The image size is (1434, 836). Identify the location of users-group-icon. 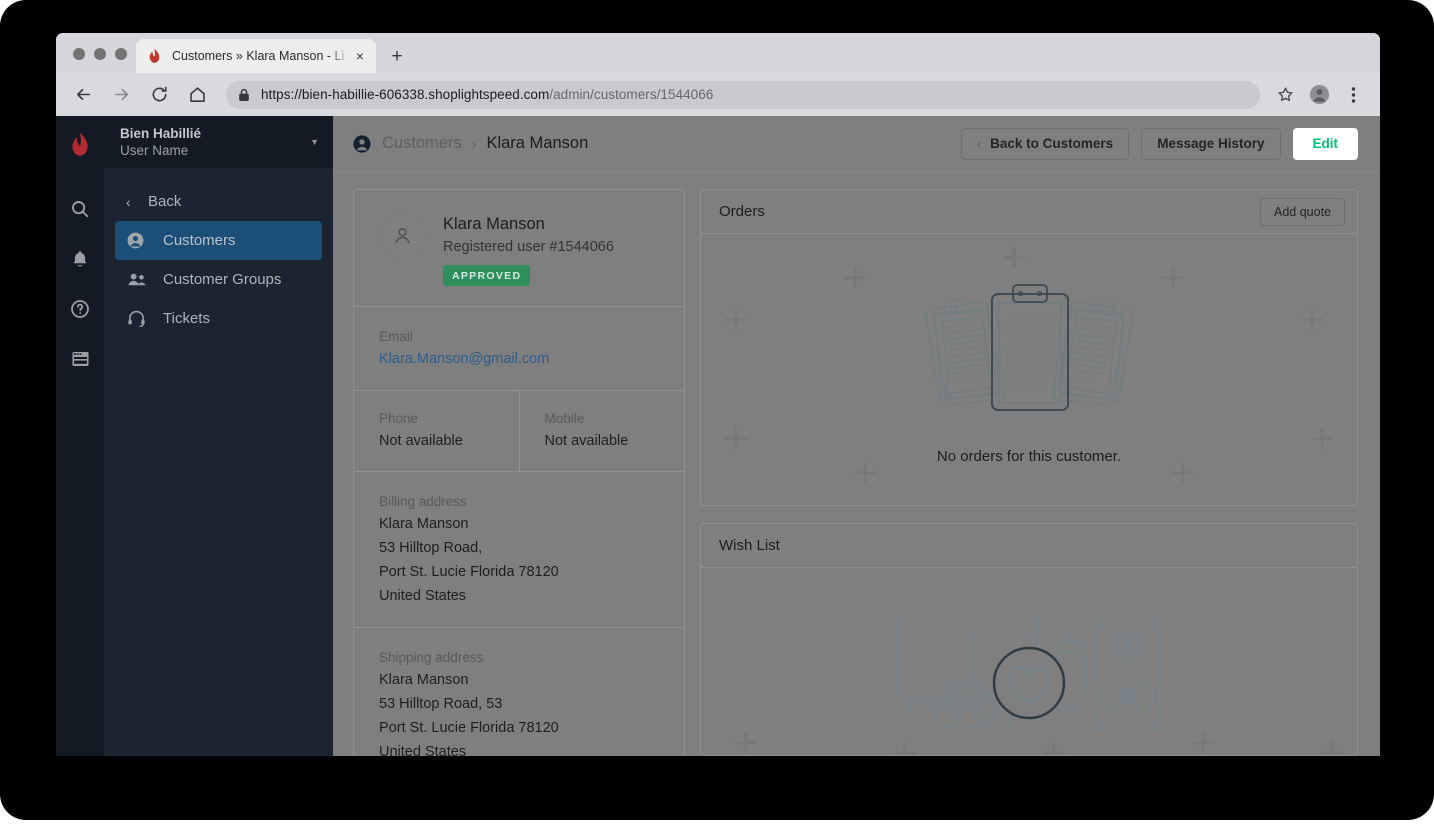
(139, 279).